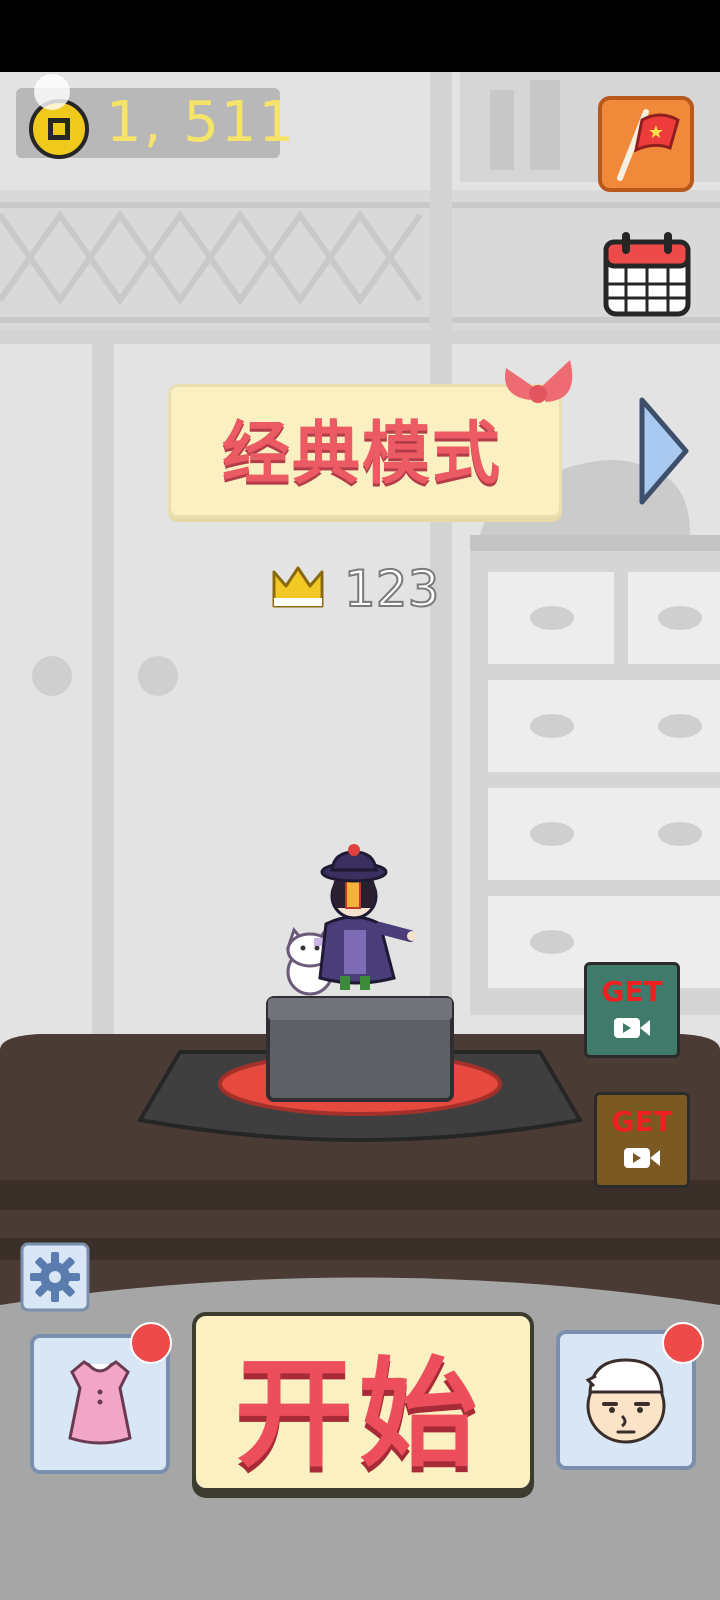 The width and height of the screenshot is (720, 1600). I want to click on mode-title: 经典模式, so click(361, 454).